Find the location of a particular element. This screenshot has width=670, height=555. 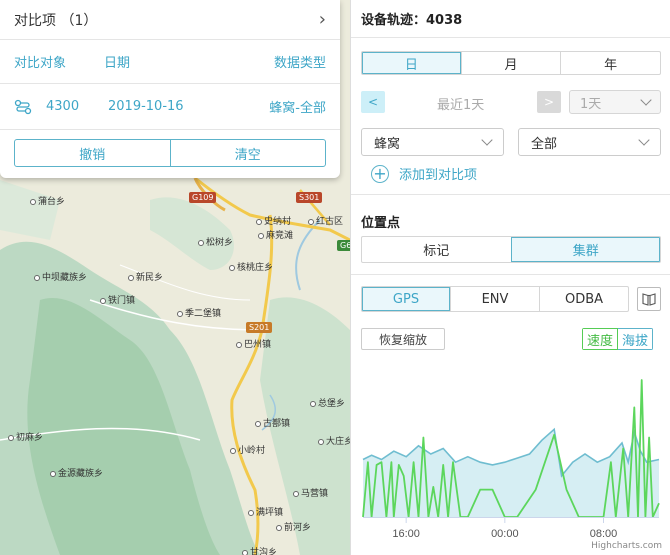

next-range-button: > is located at coordinates (549, 102).